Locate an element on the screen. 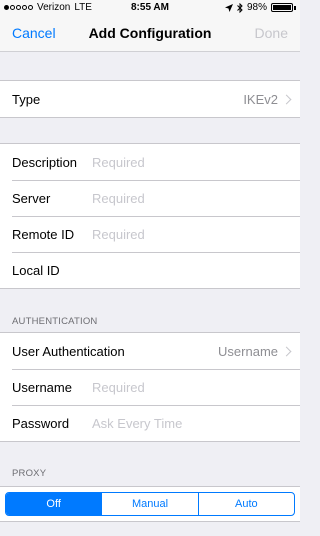  status-right: 98% is located at coordinates (260, 7).